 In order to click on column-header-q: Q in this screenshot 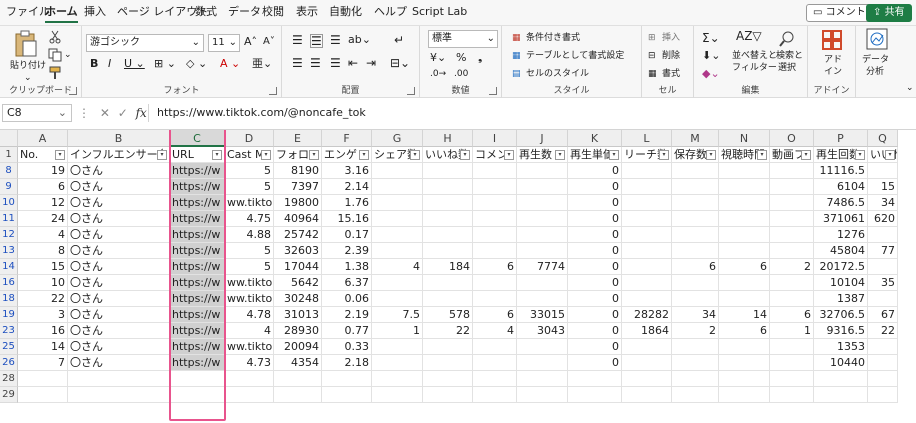, I will do `click(883, 138)`.